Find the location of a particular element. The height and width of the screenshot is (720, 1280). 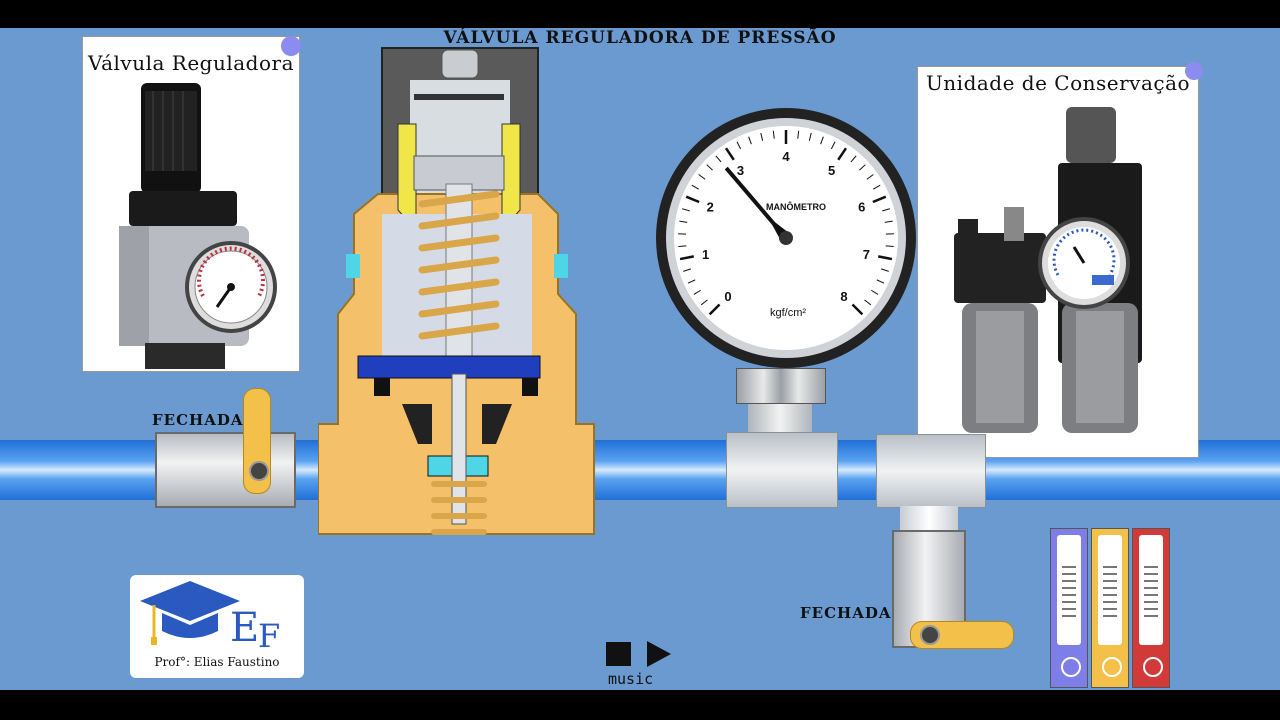

music-label: music is located at coordinates (631, 679).